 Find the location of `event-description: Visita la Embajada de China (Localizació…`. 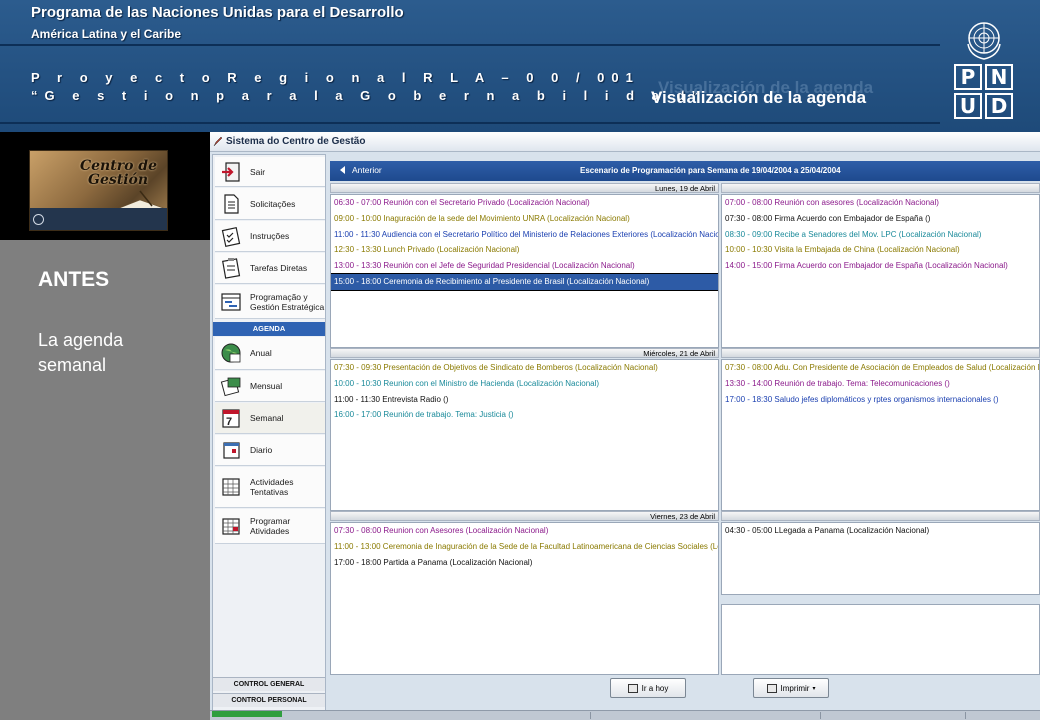

event-description: Visita la Embajada de China (Localizació… is located at coordinates (867, 250).